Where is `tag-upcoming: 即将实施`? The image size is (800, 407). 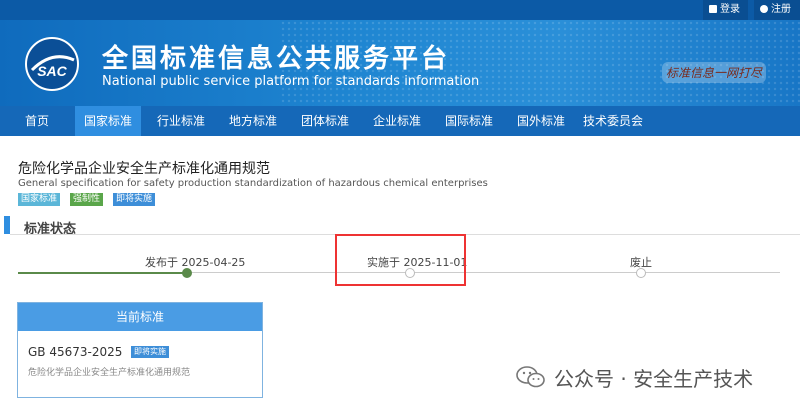
tag-upcoming: 即将实施 is located at coordinates (134, 199).